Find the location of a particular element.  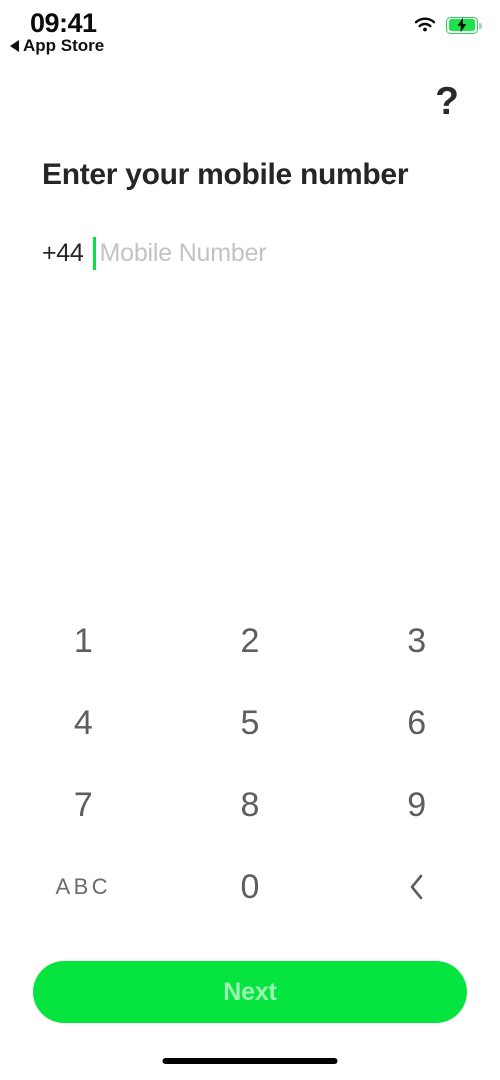

phone-number-field: +44 Mobile Number is located at coordinates (154, 253).